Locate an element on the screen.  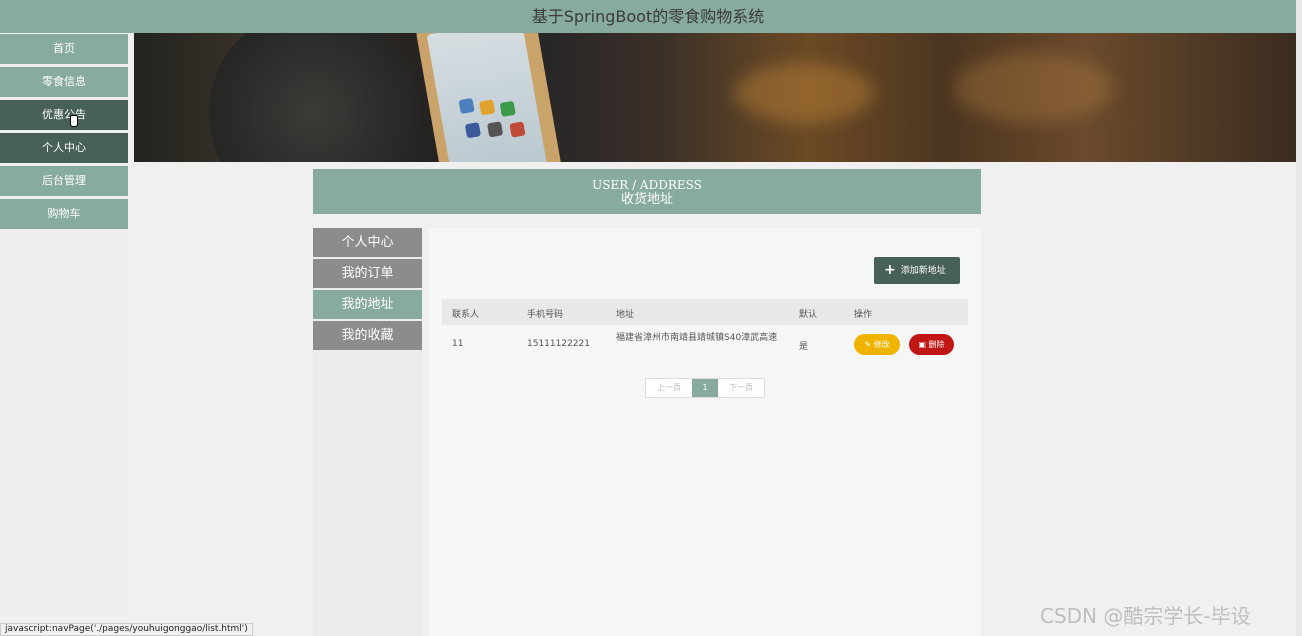
column-header-phone: 手机号码 is located at coordinates (545, 315).